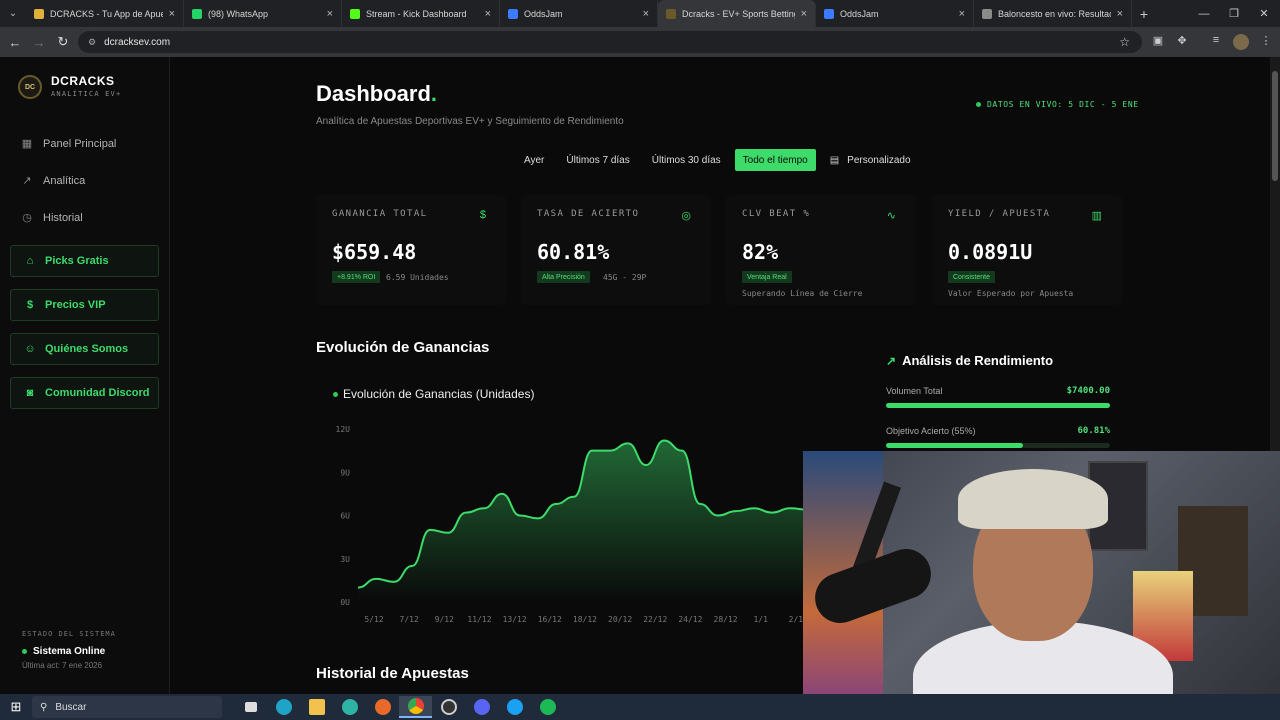  I want to click on tab-search-icon: ⌄, so click(13, 13).